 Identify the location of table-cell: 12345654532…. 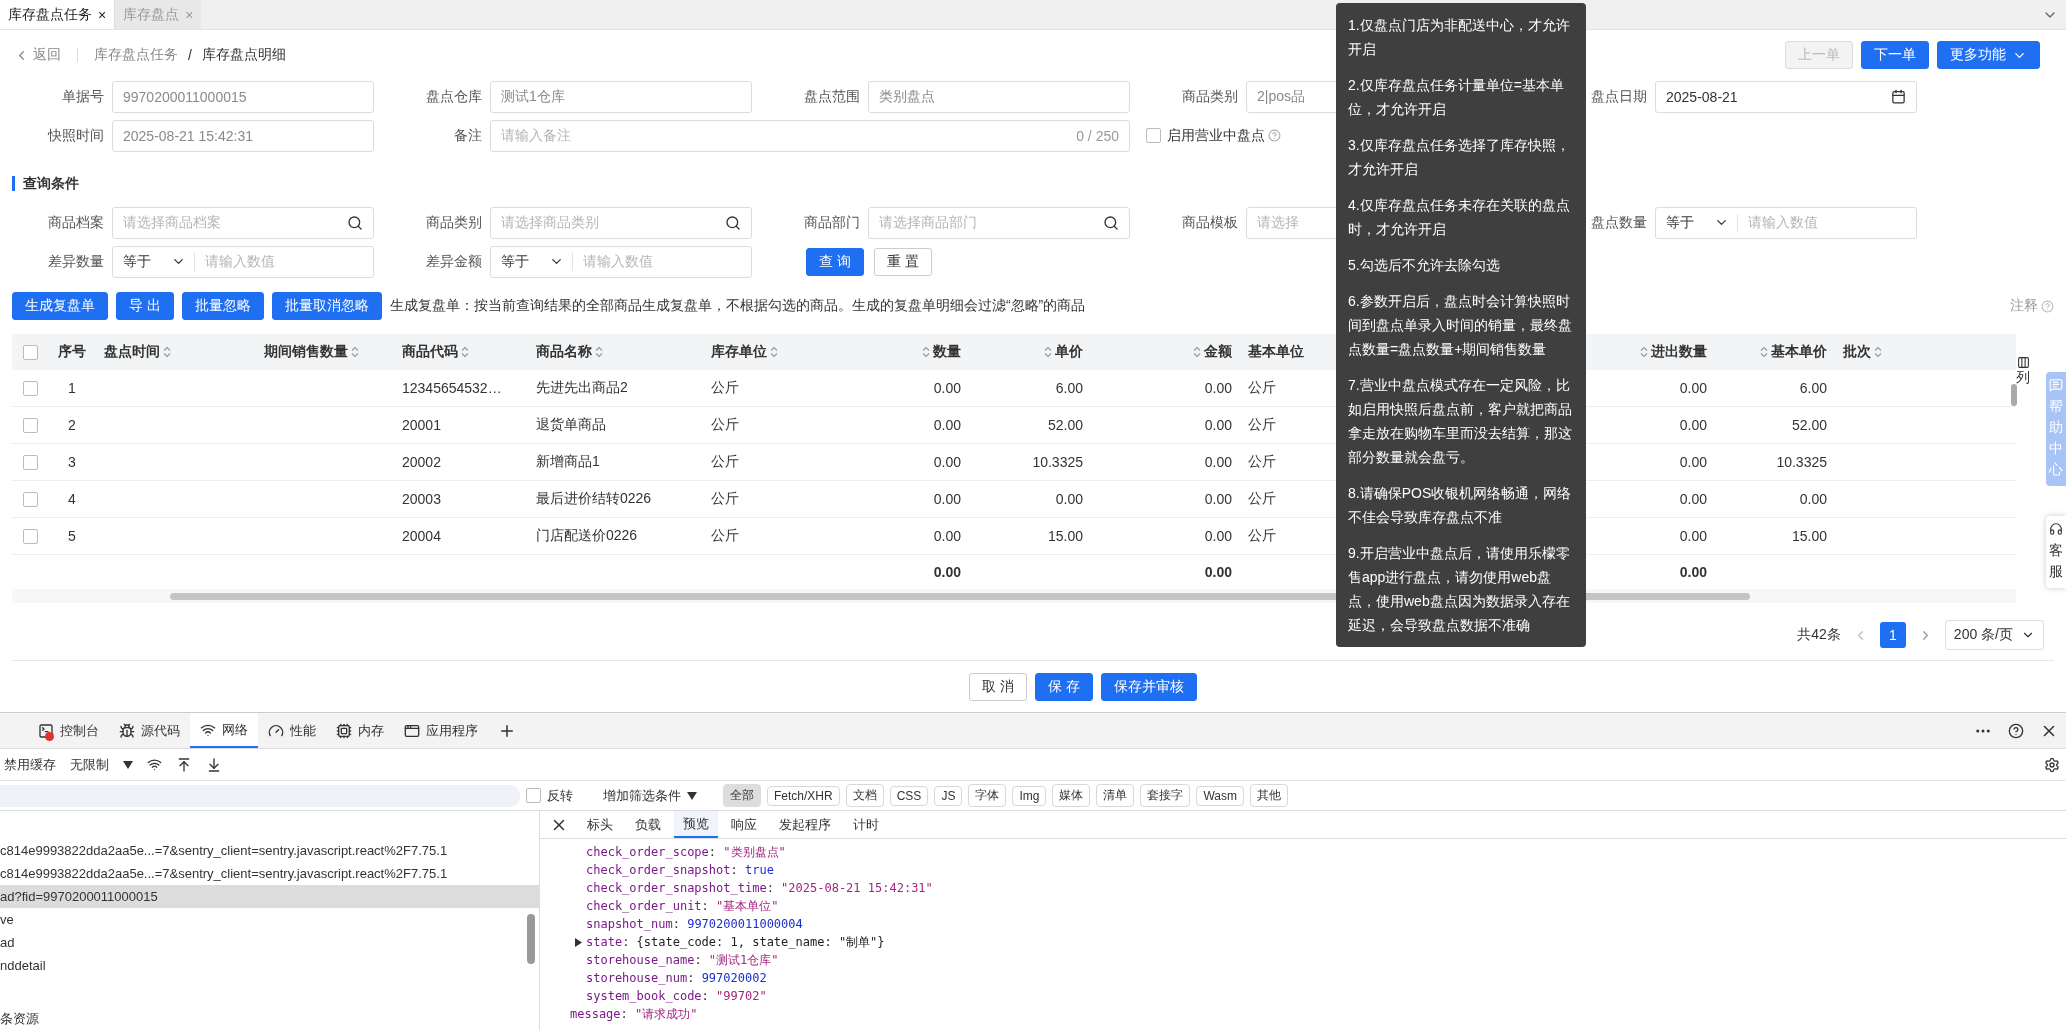
(452, 388).